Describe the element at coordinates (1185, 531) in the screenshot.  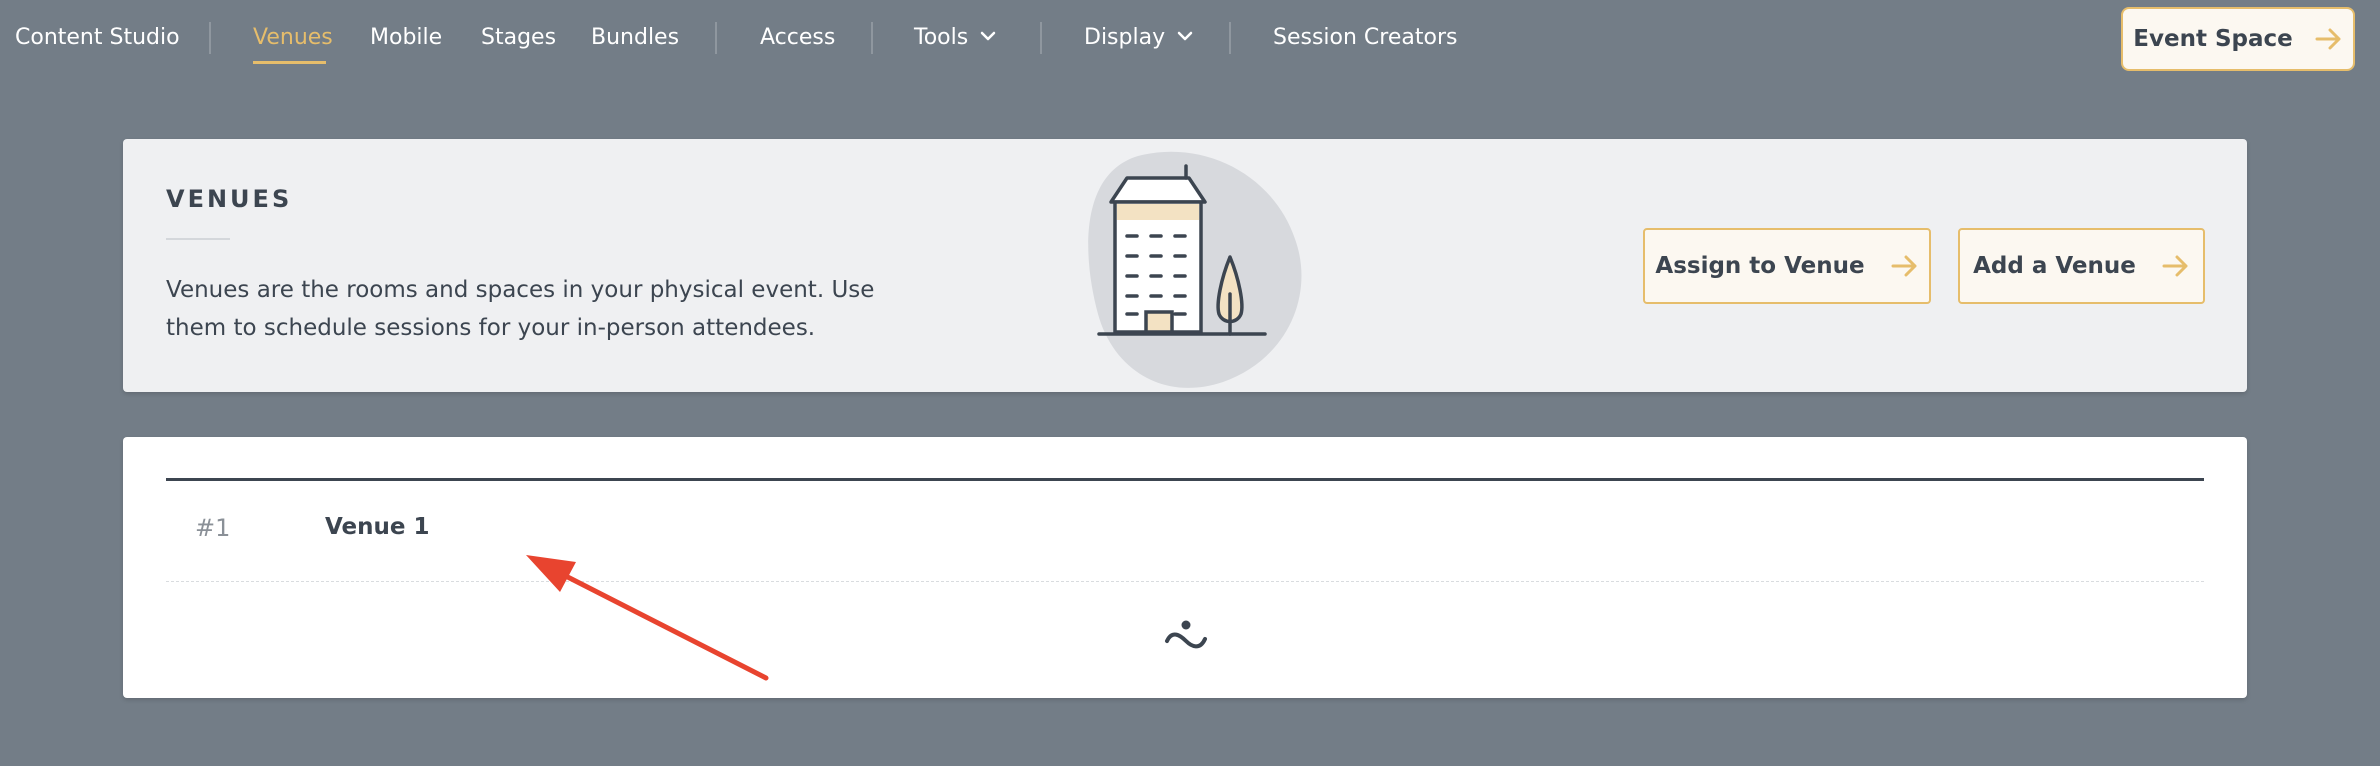
I see `venue-row: #1 Venue 1` at that location.